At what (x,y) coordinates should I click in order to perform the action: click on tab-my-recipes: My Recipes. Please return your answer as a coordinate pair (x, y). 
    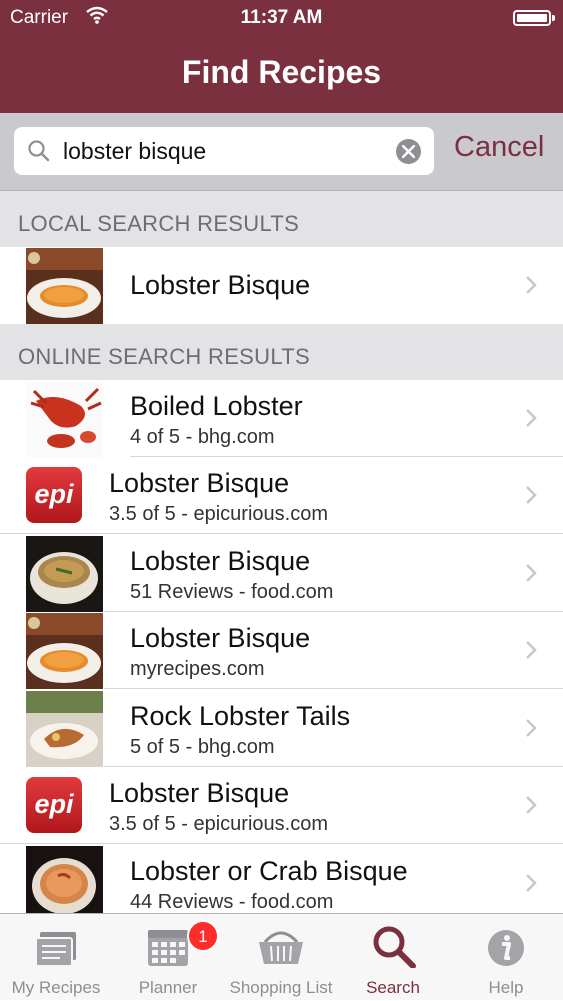
    Looking at the image, I should click on (56, 957).